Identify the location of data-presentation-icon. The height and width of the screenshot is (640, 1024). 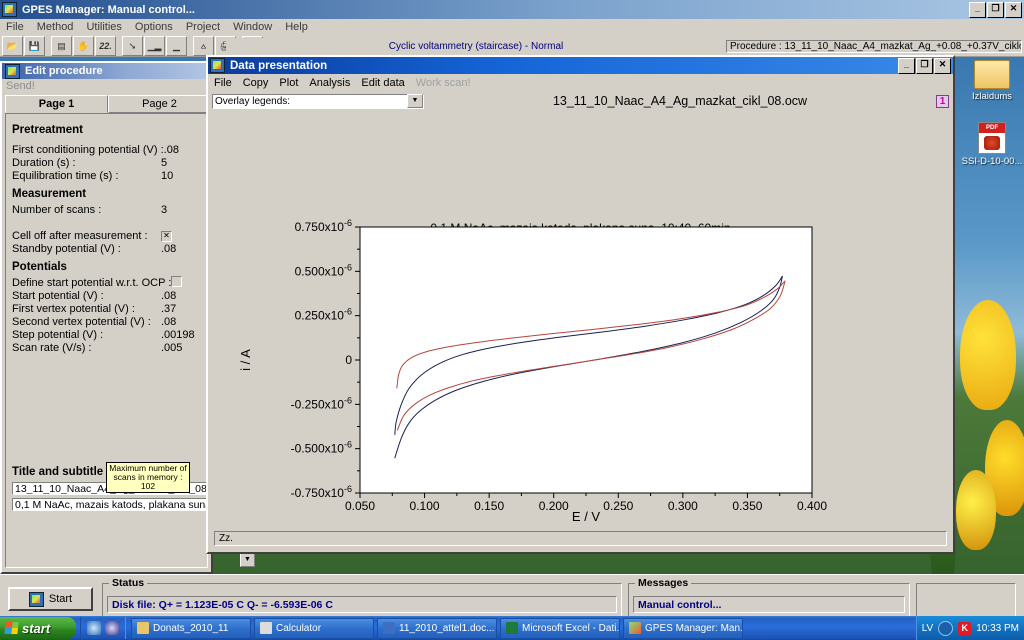
(217, 65).